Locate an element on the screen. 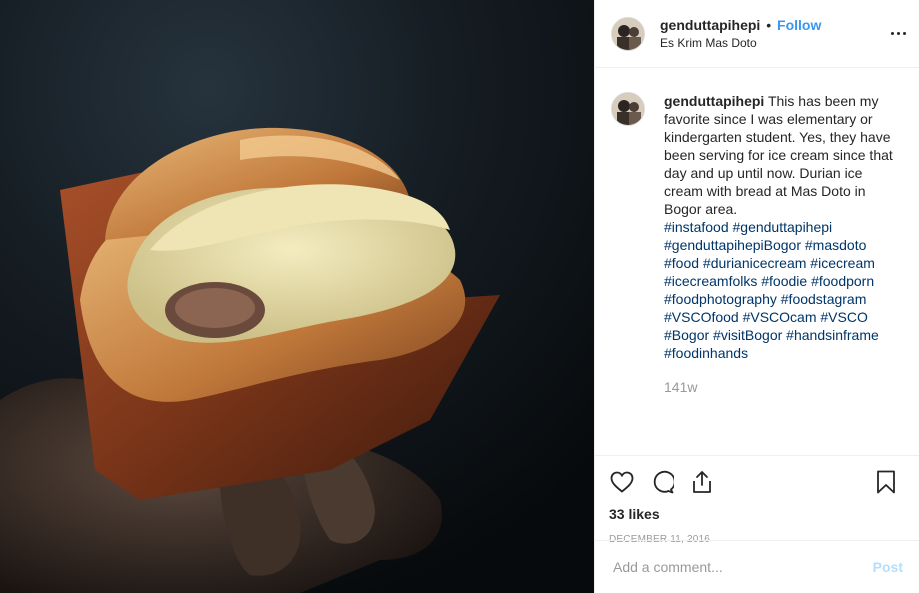 Image resolution: width=919 pixels, height=593 pixels. caption-avatar is located at coordinates (628, 109).